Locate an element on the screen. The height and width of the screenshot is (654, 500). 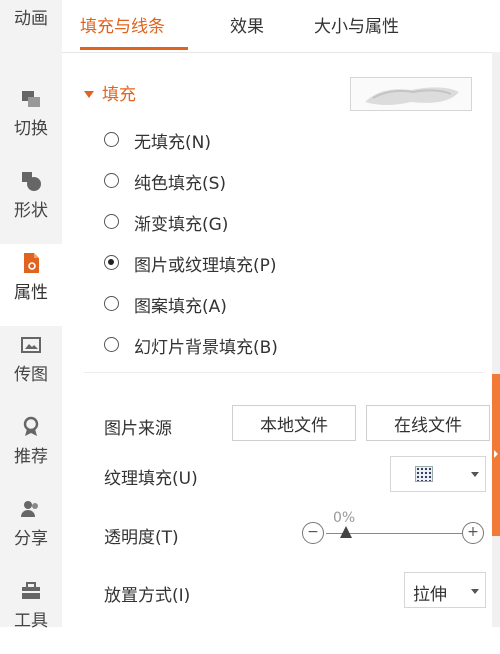
decrease-icon: − is located at coordinates (313, 533).